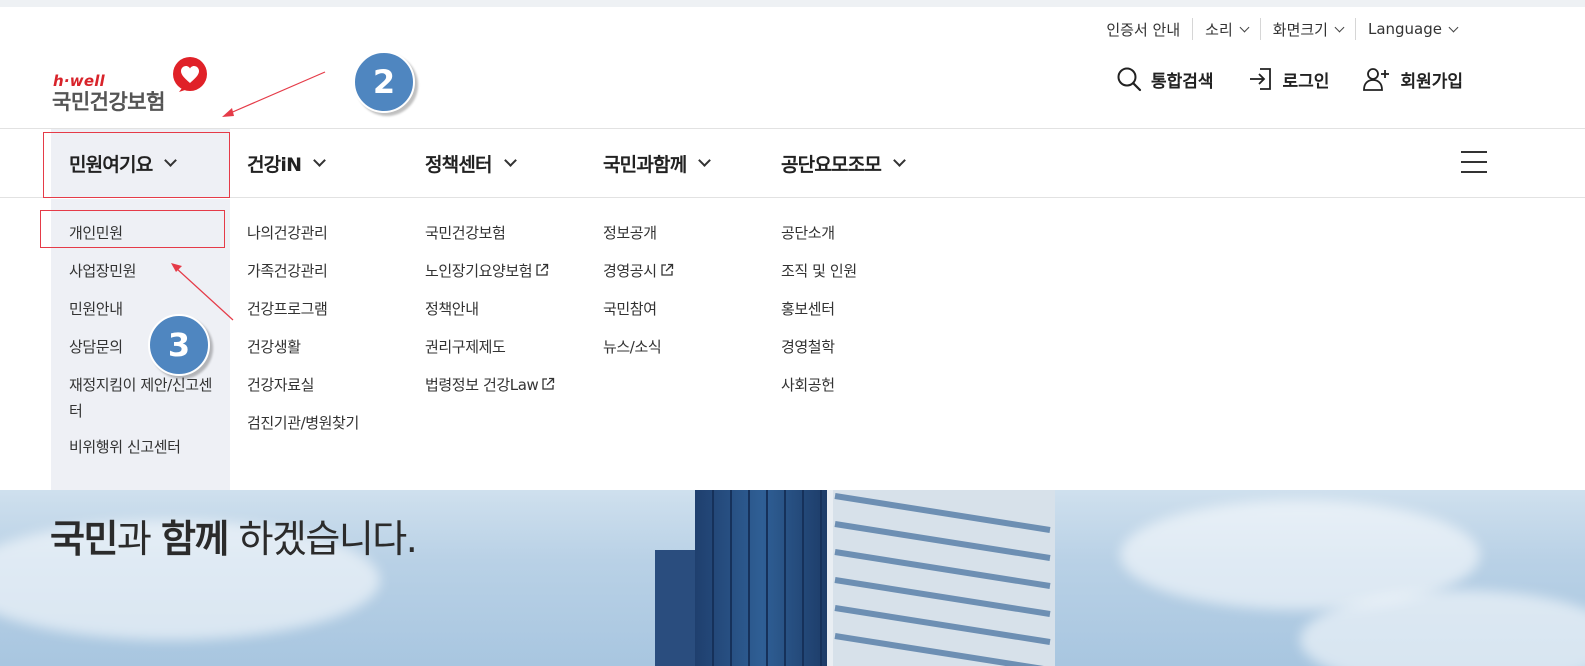  I want to click on header-actions: 통합검색 로그인 회원가입, so click(1272, 79).